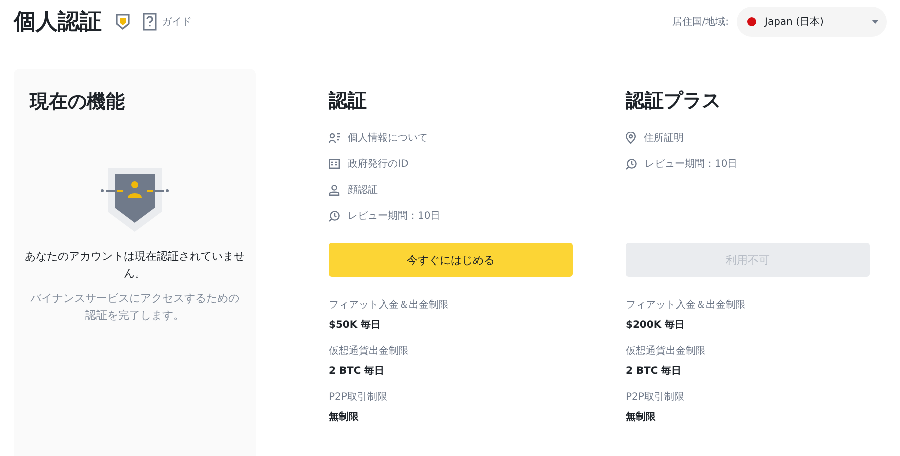  I want to click on country-select: Japan (日本), so click(812, 22).